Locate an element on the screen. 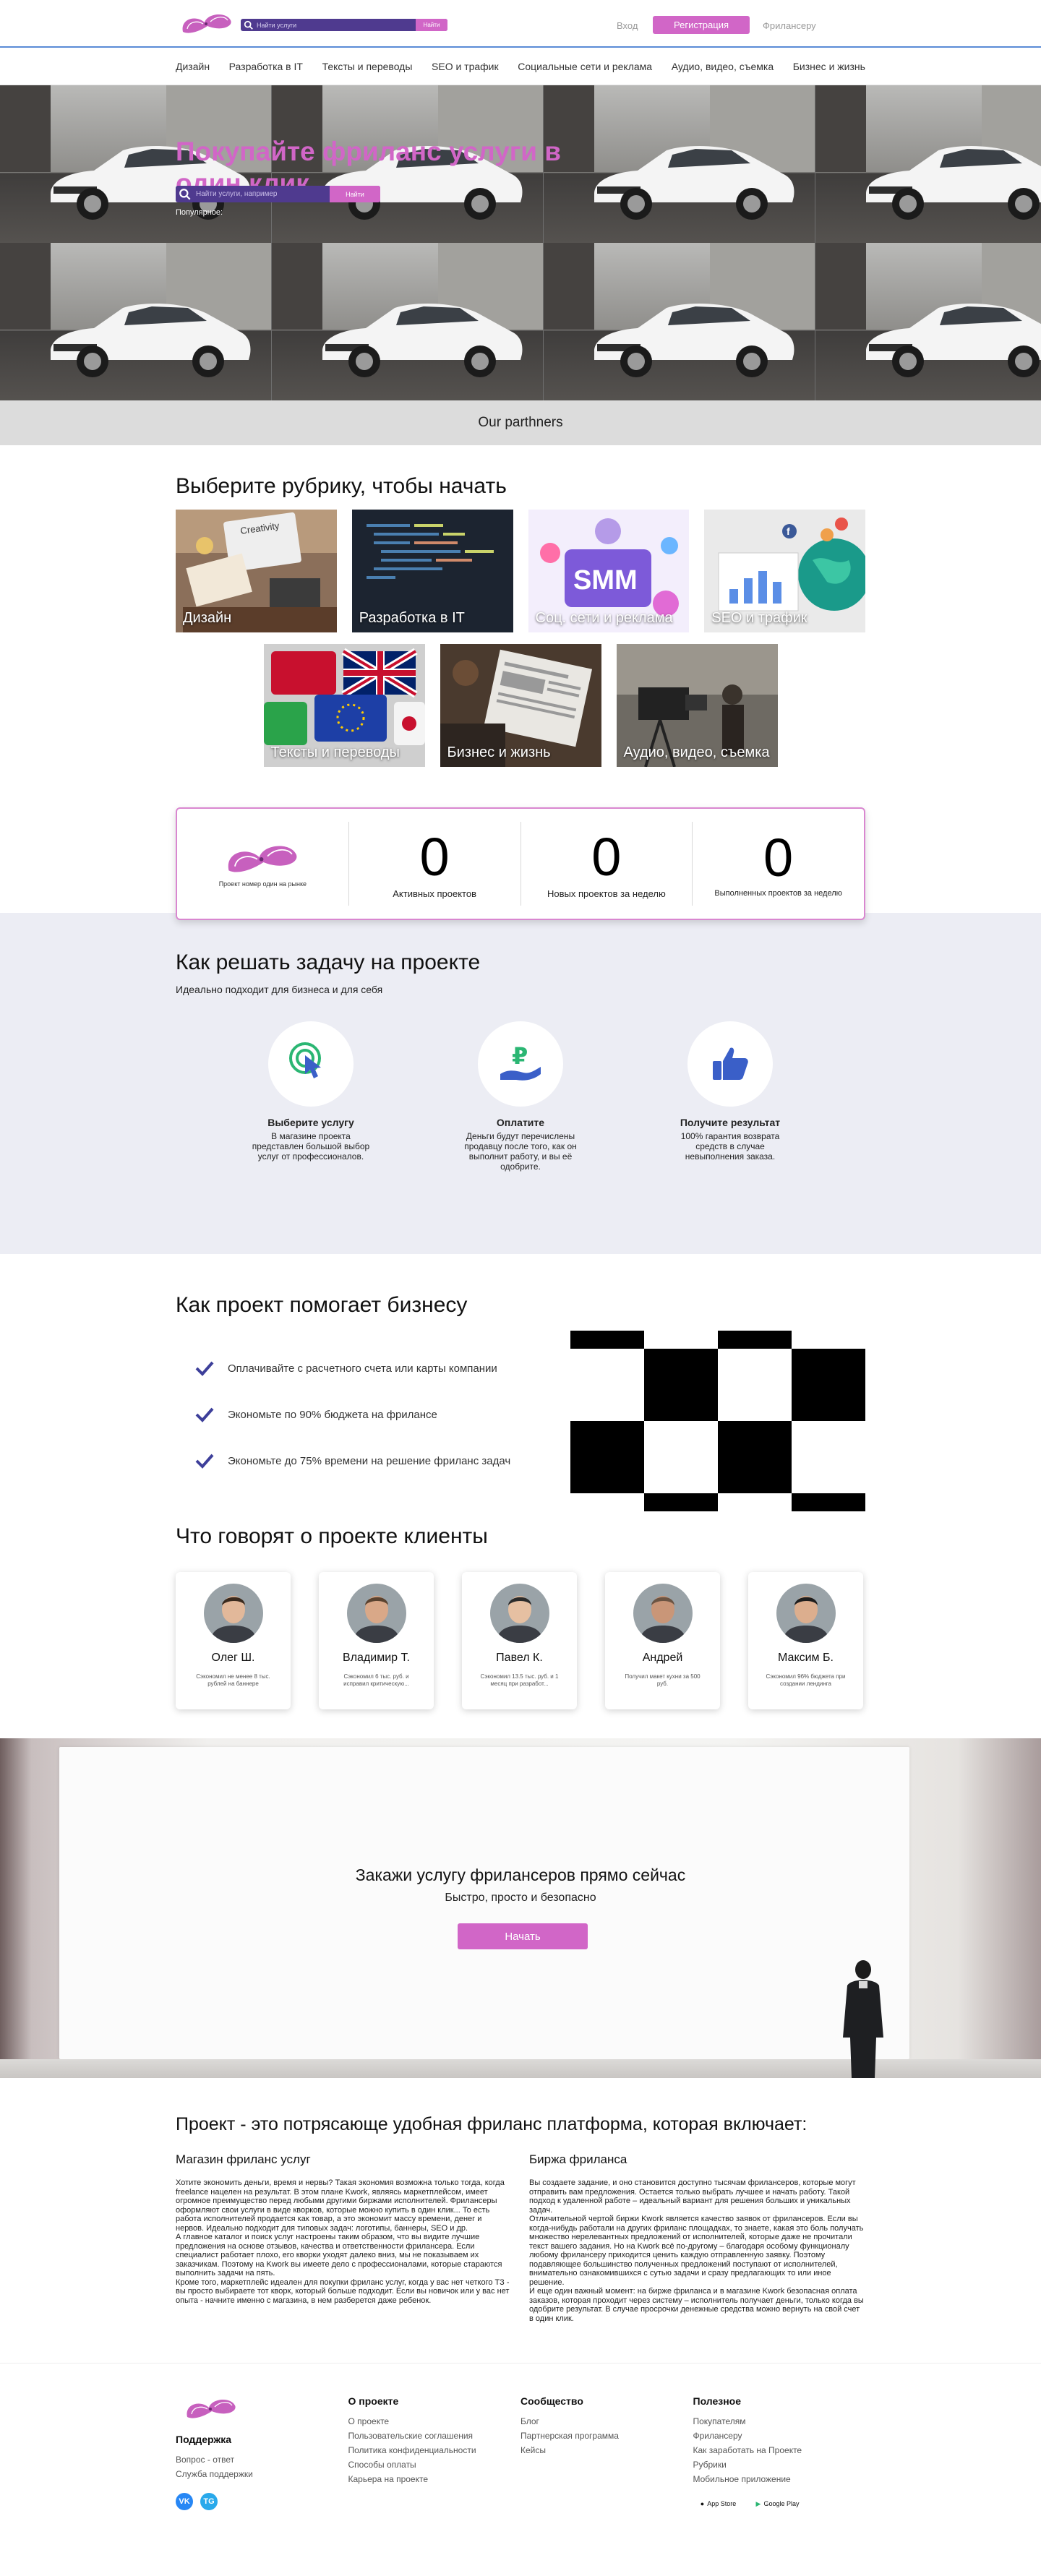 The height and width of the screenshot is (2576, 1041). footer-link: Блог is located at coordinates (606, 2422).